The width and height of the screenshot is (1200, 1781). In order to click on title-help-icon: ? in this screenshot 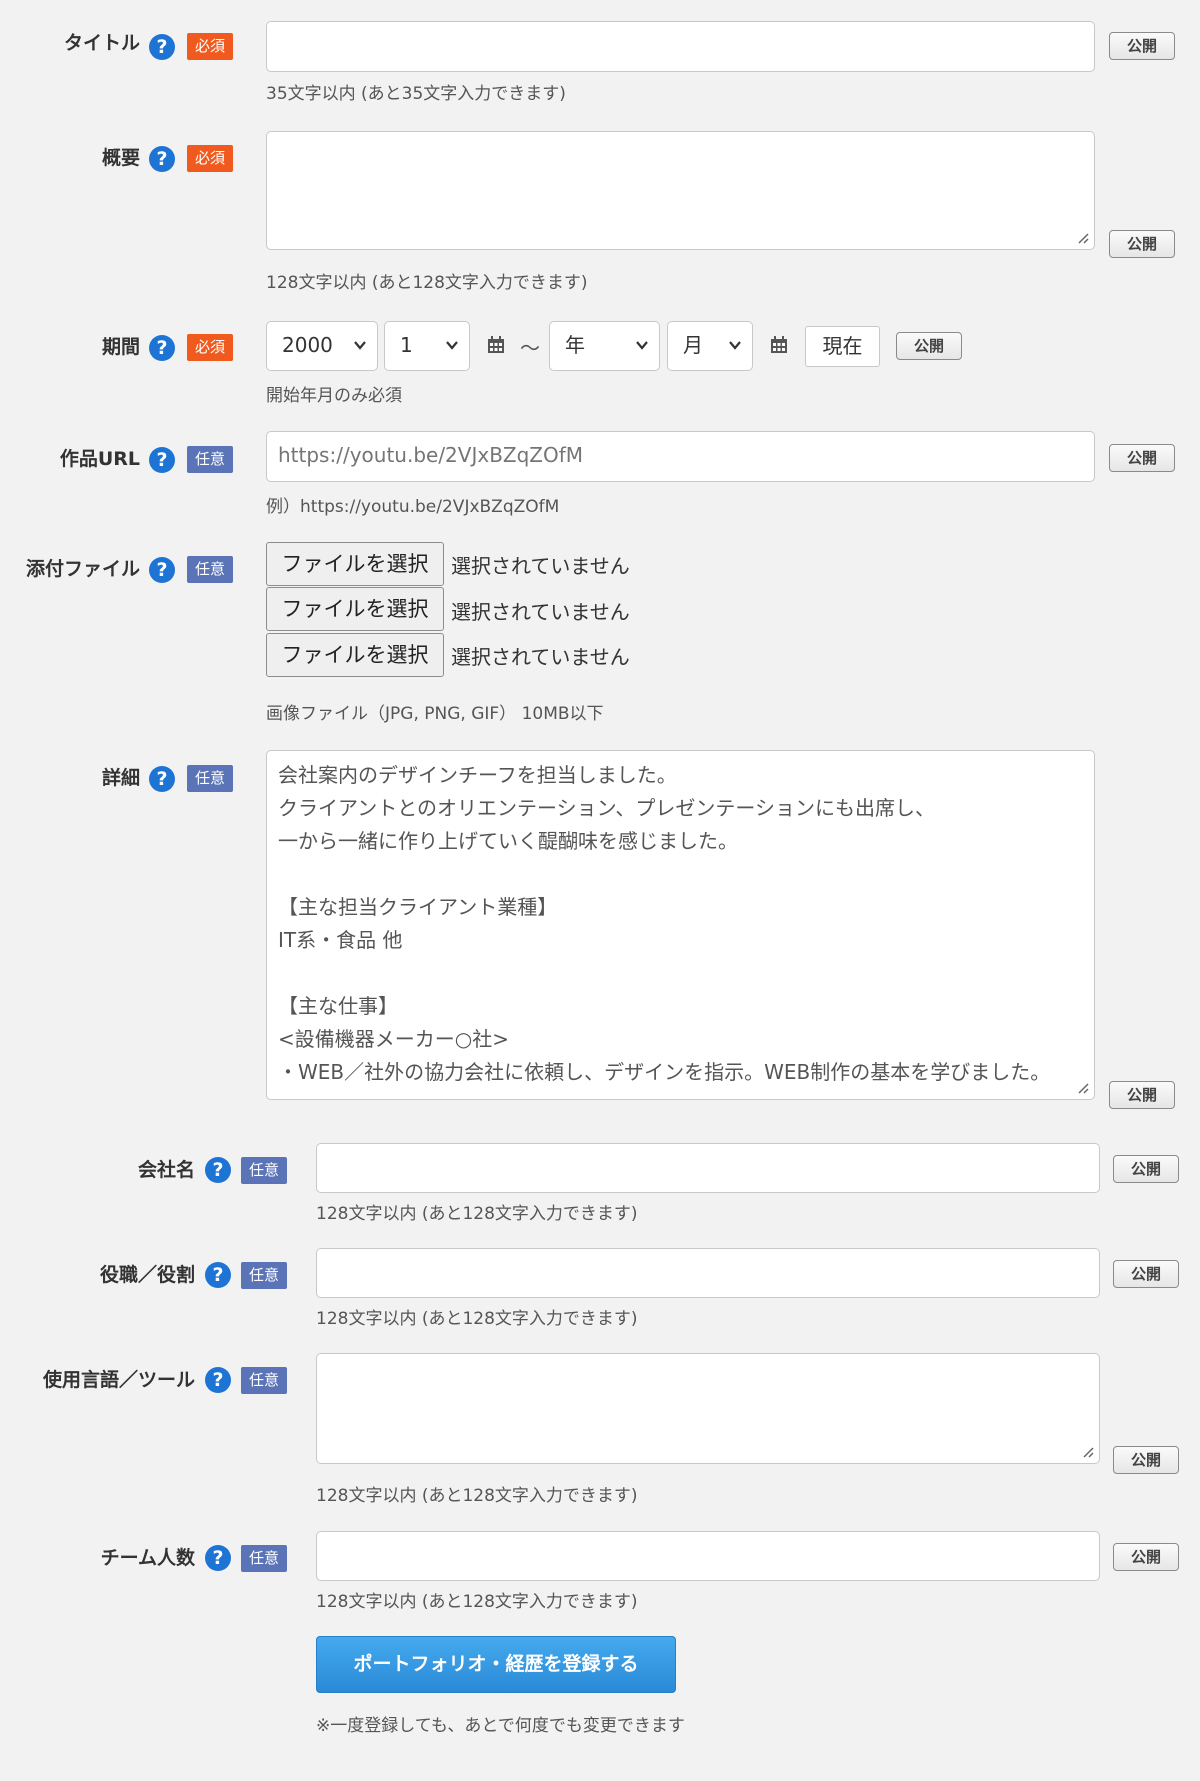, I will do `click(162, 47)`.